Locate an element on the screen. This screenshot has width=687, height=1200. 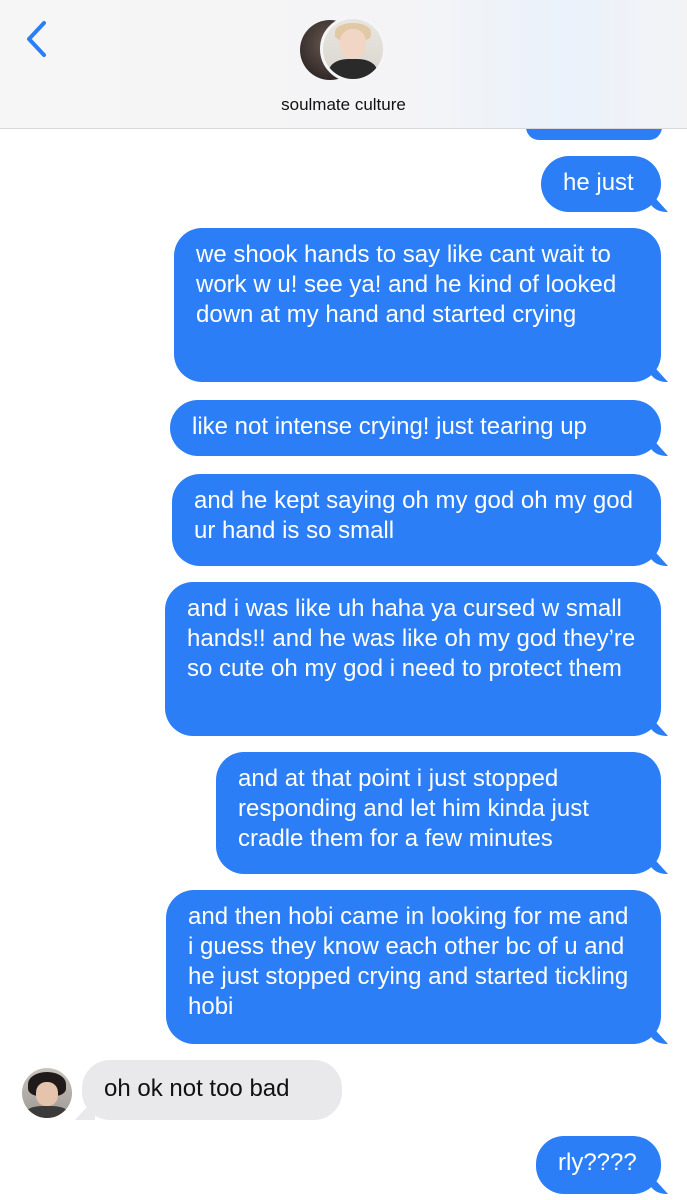
back-button is located at coordinates (36, 39).